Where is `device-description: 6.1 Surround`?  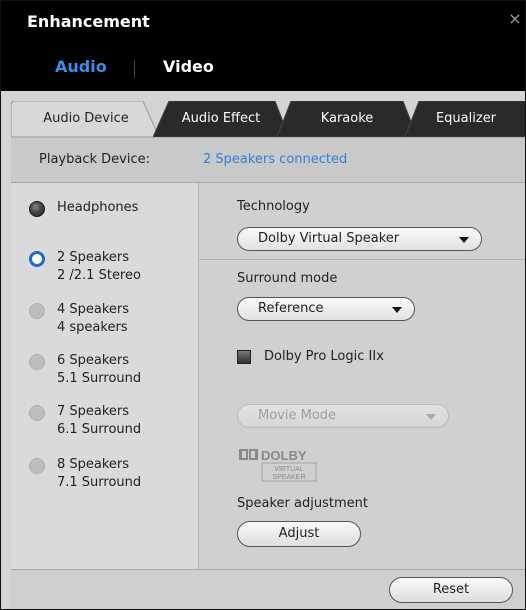 device-description: 6.1 Surround is located at coordinates (99, 429).